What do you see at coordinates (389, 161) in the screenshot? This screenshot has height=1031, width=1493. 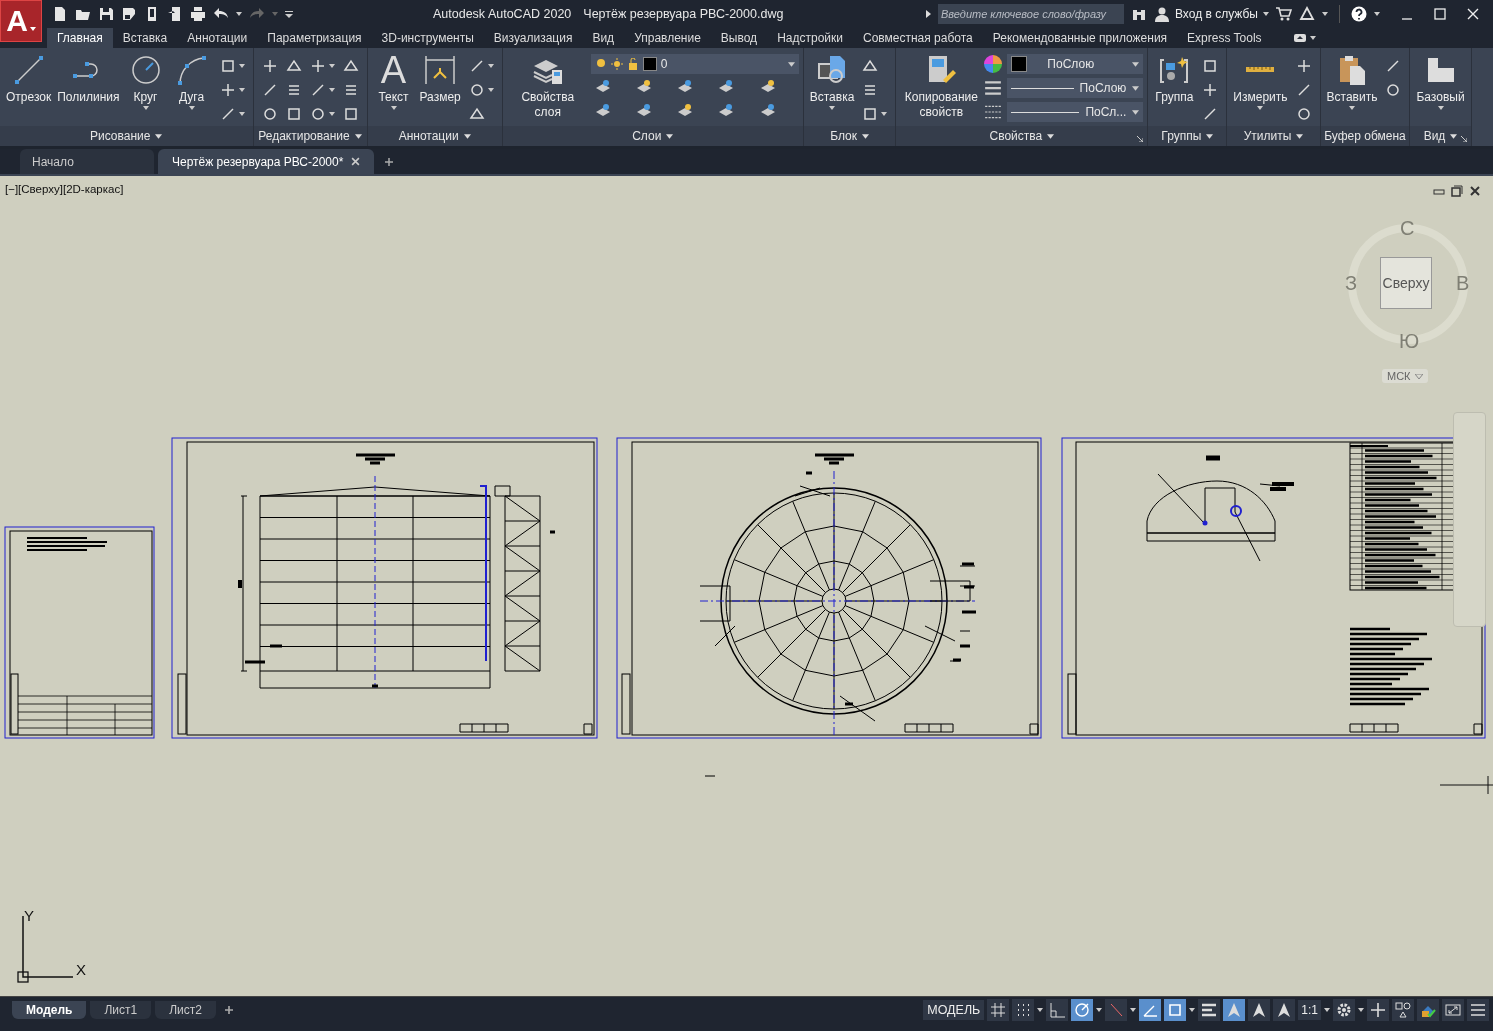 I see `new-tab-icon` at bounding box center [389, 161].